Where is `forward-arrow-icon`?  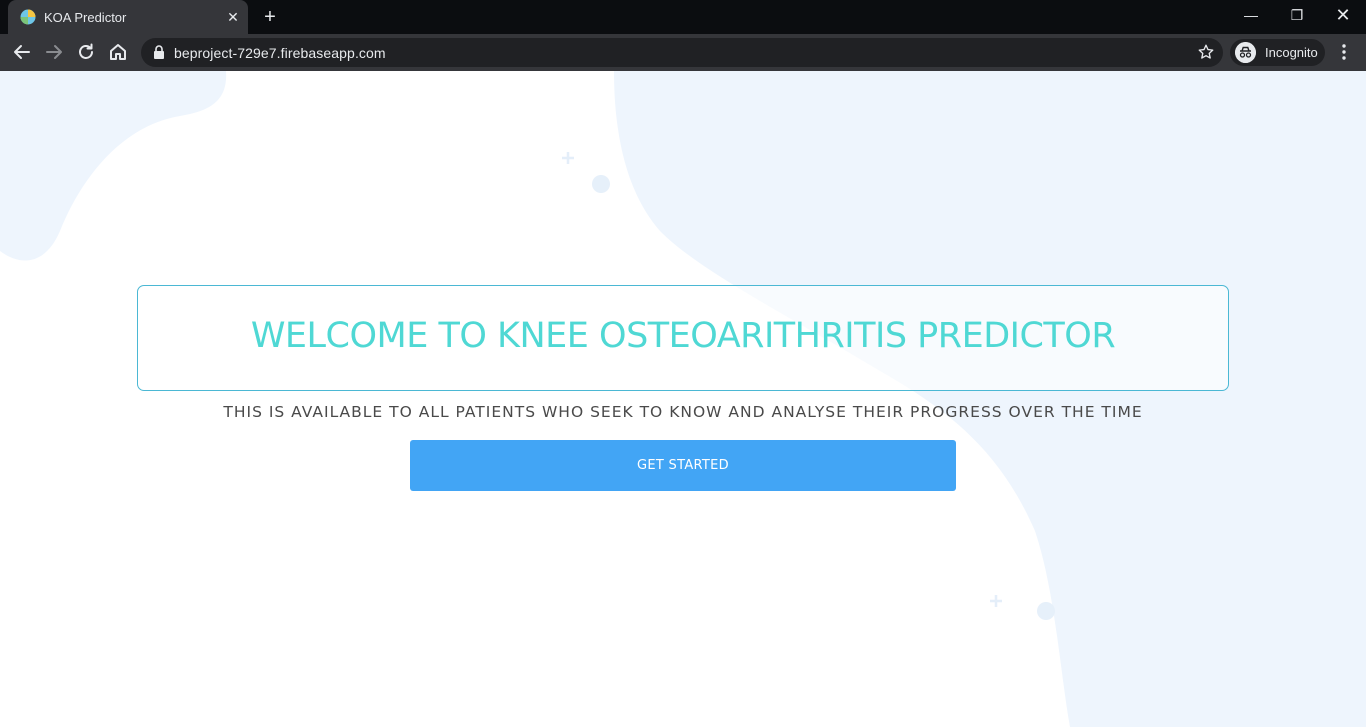
forward-arrow-icon is located at coordinates (54, 52).